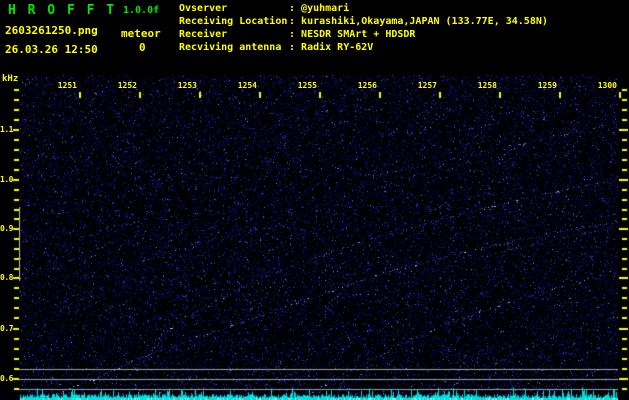  What do you see at coordinates (51, 49) in the screenshot?
I see `observation-datetime: 26.03.26 12:50` at bounding box center [51, 49].